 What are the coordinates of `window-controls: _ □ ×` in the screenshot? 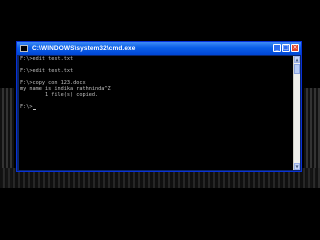 It's located at (286, 48).